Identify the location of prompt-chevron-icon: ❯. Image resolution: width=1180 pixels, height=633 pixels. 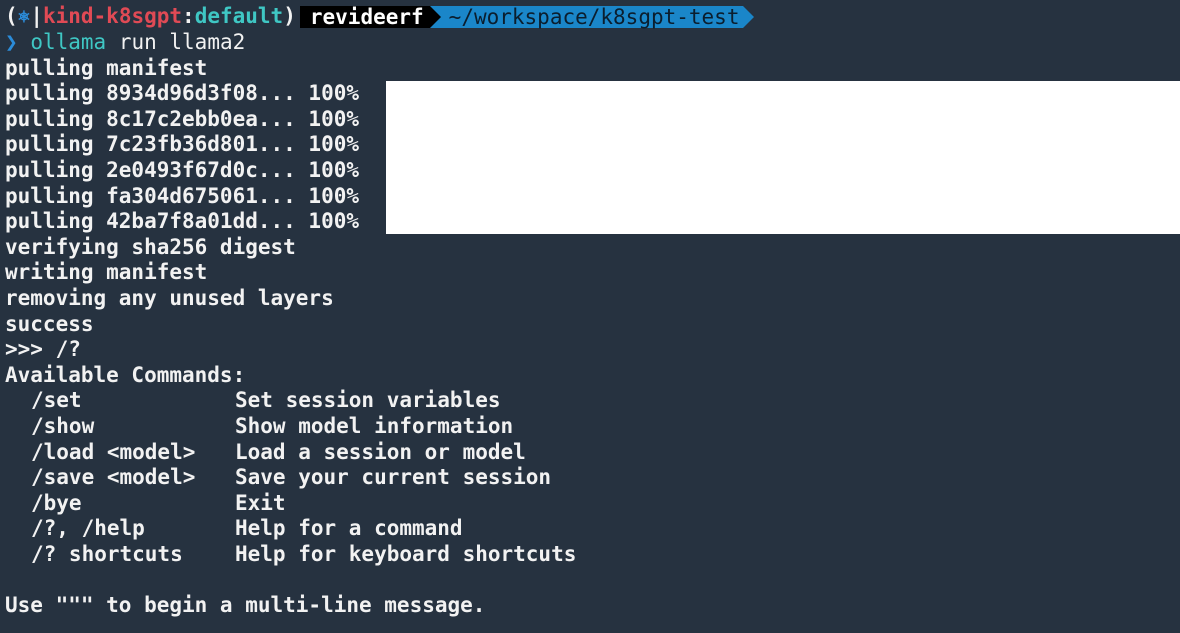
(11, 42).